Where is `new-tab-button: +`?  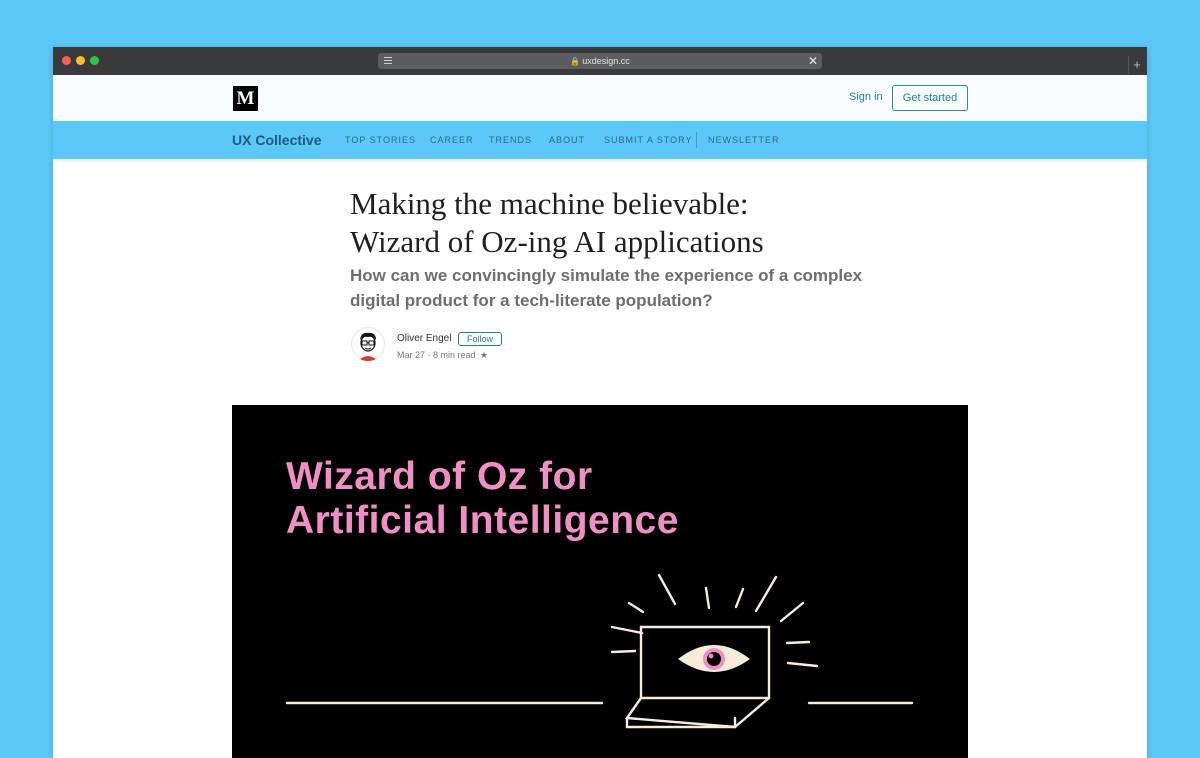
new-tab-button: + is located at coordinates (1136, 65).